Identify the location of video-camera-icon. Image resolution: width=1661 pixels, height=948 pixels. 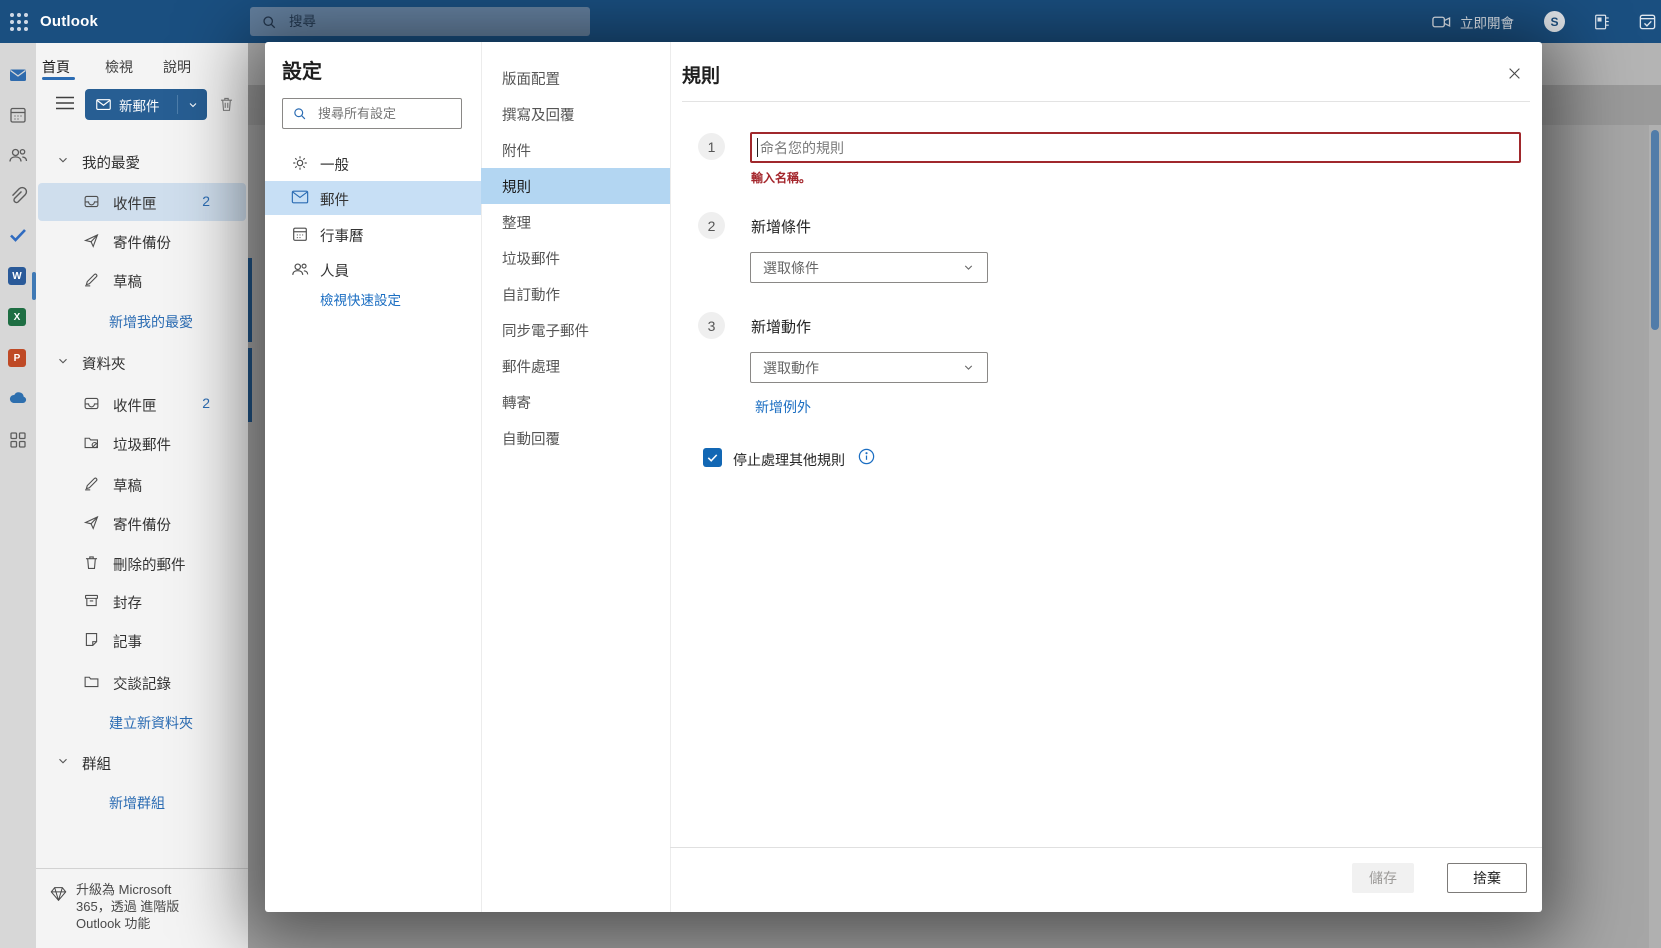
(1441, 21).